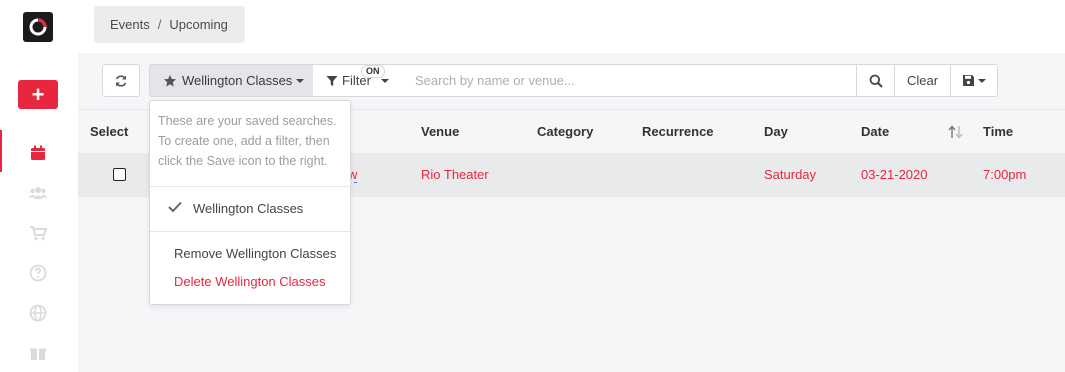 The image size is (1065, 372). What do you see at coordinates (38, 233) in the screenshot?
I see `cart-icon` at bounding box center [38, 233].